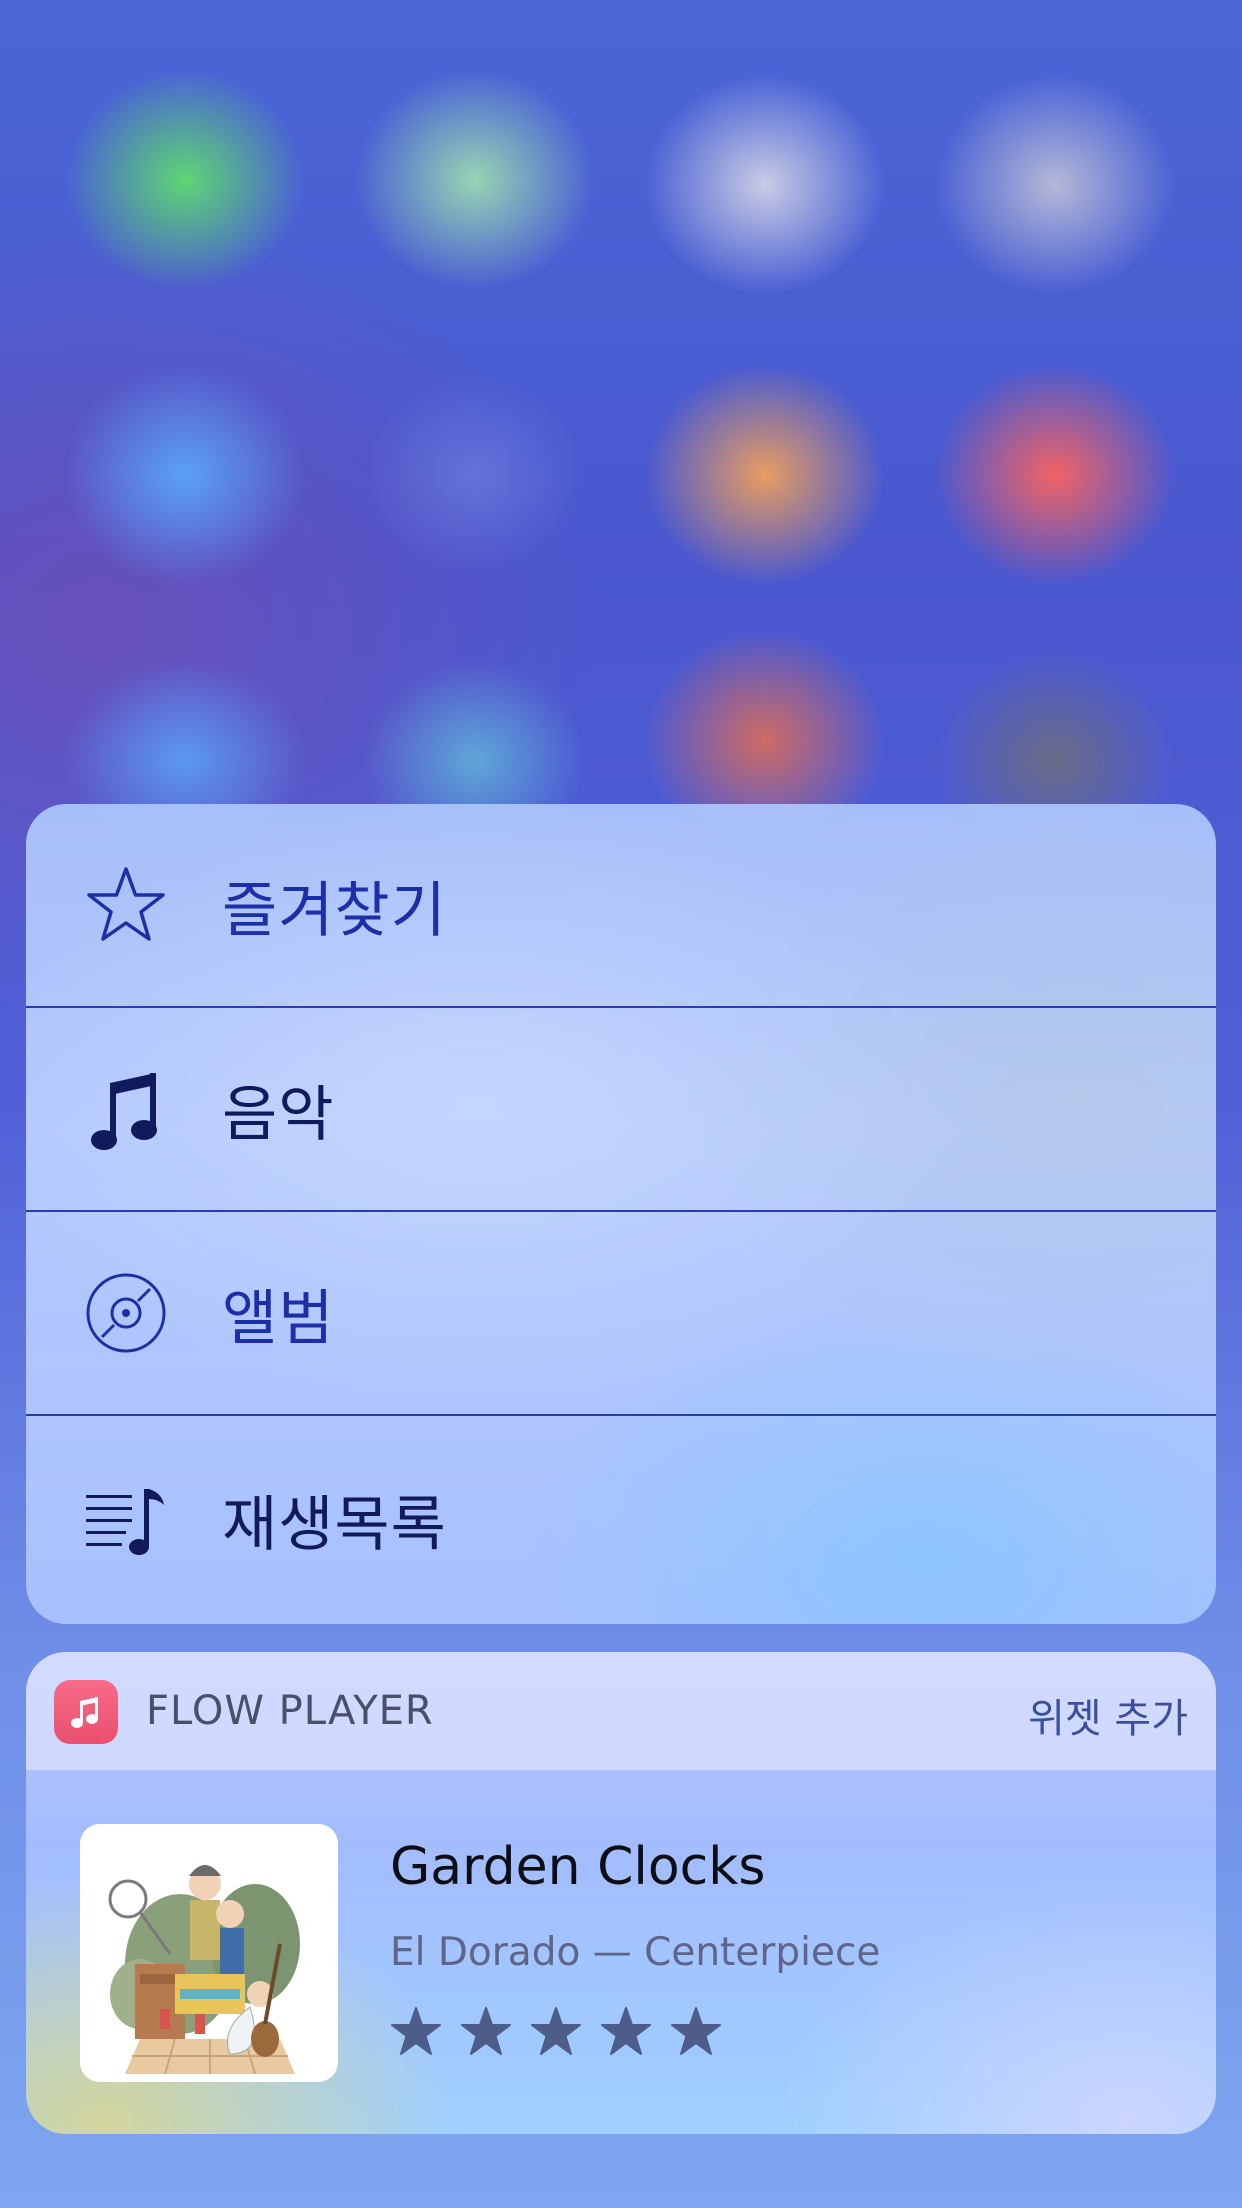 The height and width of the screenshot is (2208, 1242). Describe the element at coordinates (635, 1952) in the screenshot. I see `track-artist-album: El Dorado — Centerpiece` at that location.